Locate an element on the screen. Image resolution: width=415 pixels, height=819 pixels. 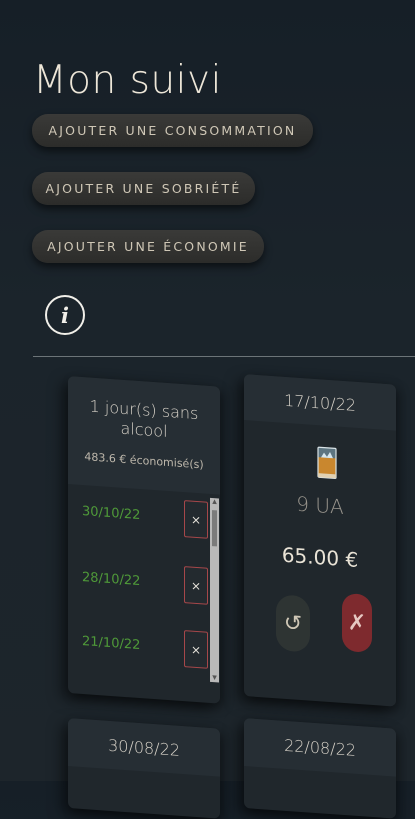
sobriety-entry-list: 30/10/22 × 28/10/22 × 21/10/22 × ▲ ▼ is located at coordinates (144, 585).